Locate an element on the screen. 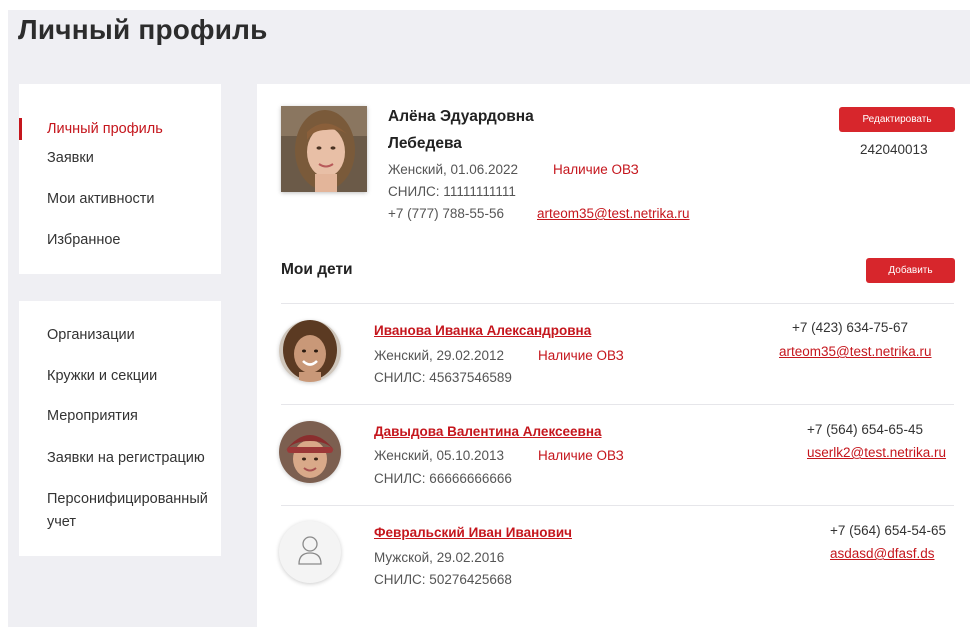 This screenshot has height=627, width=978. child-snils: СНИЛС: 45637546589 is located at coordinates (443, 377).